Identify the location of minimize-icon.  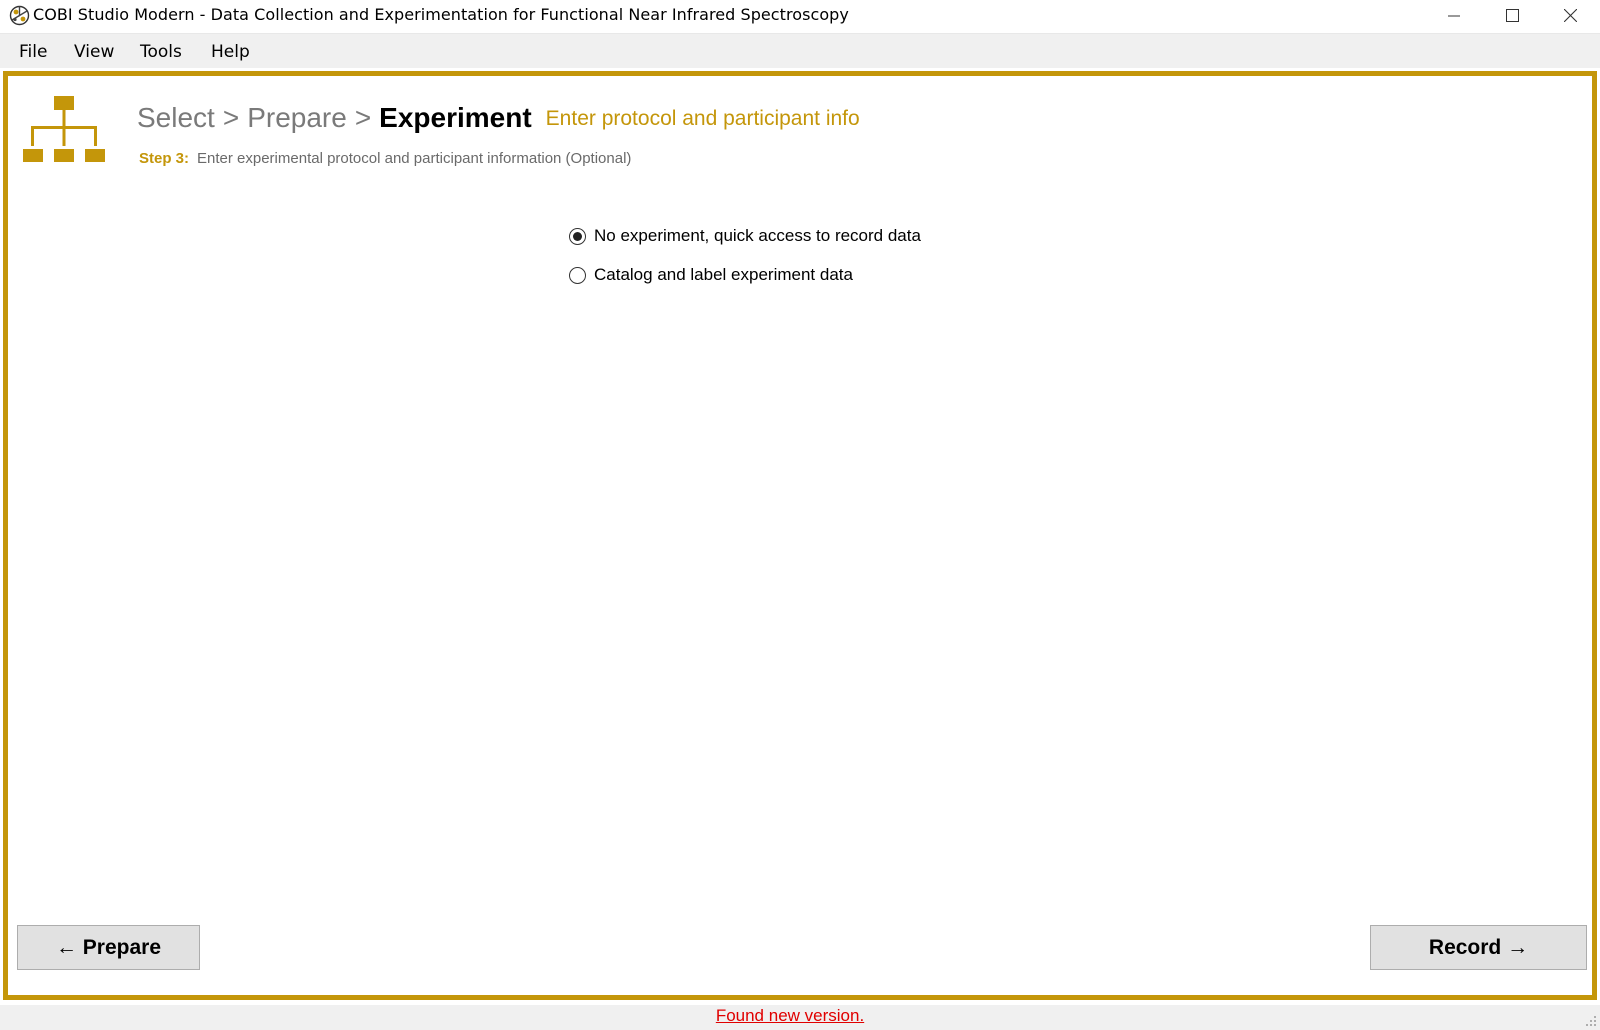
(1454, 15).